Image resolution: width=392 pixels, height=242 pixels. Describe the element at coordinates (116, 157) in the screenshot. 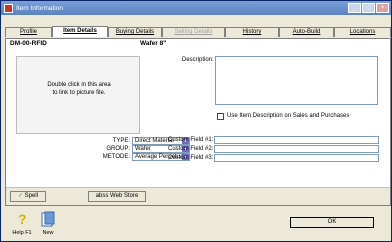

I see `metode-label: METODE:` at that location.